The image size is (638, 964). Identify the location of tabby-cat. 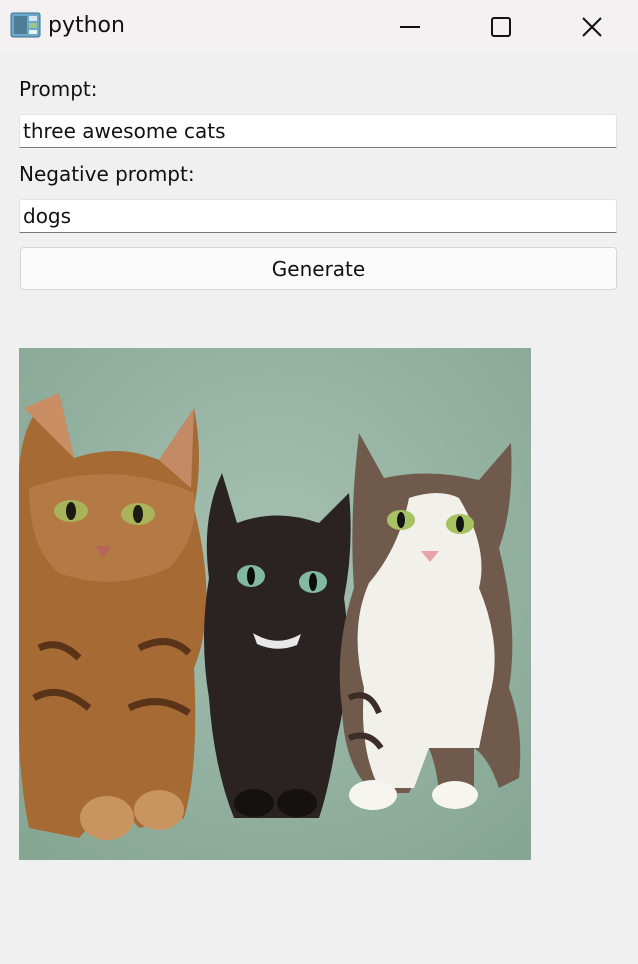
(113, 616).